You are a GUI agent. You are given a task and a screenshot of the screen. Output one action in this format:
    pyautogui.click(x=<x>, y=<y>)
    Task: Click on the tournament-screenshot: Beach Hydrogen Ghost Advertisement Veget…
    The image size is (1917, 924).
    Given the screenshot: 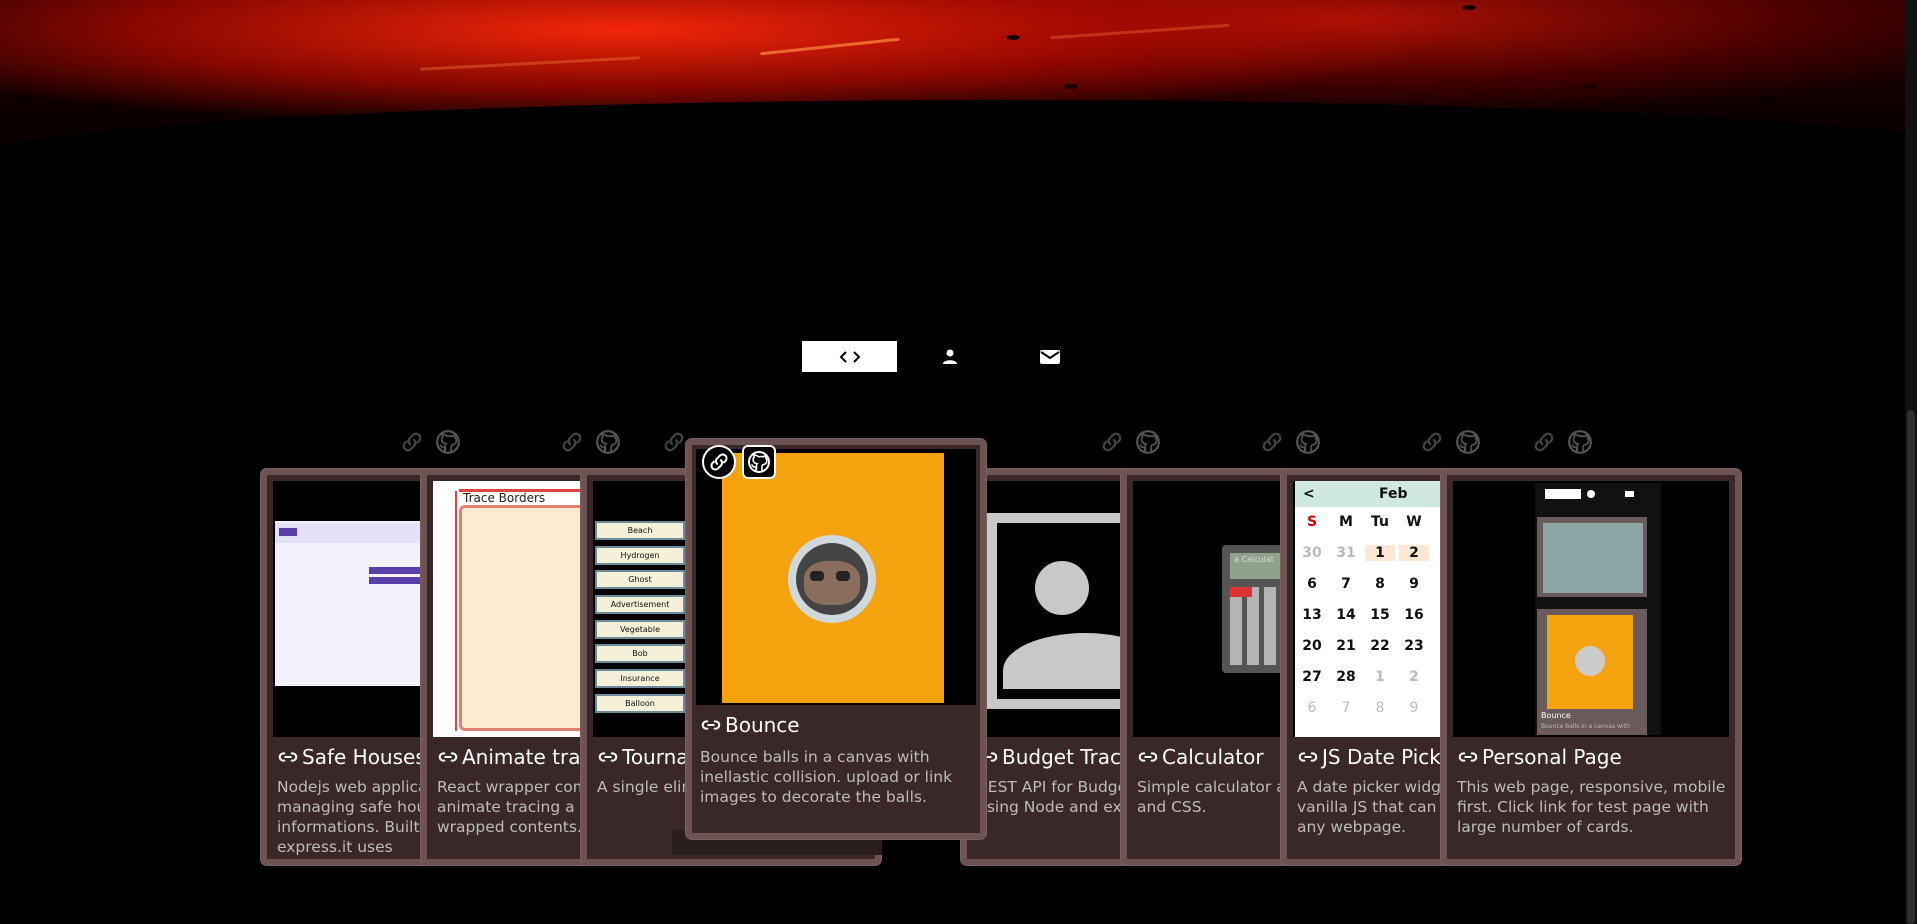 What is the action you would take?
    pyautogui.click(x=640, y=617)
    